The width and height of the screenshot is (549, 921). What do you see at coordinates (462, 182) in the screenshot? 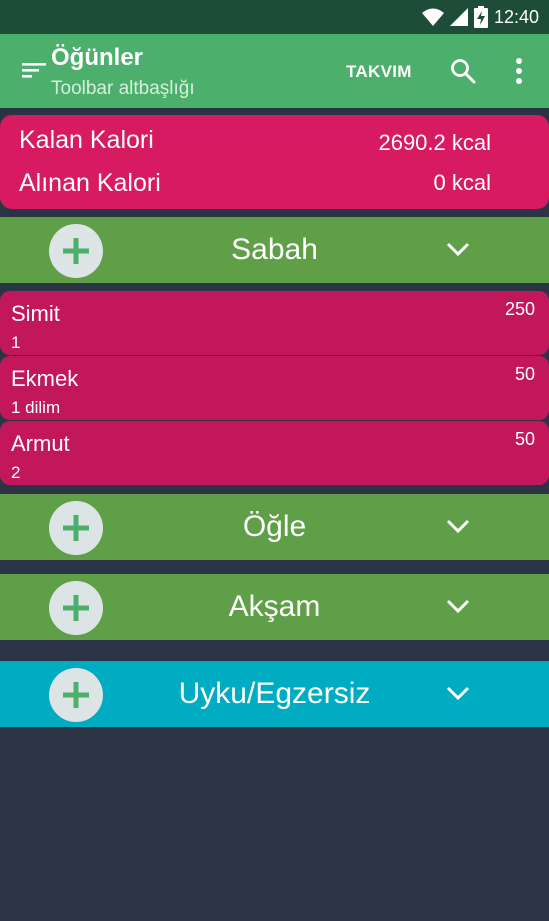
I see `taken-calorie-value: 0 kcal` at bounding box center [462, 182].